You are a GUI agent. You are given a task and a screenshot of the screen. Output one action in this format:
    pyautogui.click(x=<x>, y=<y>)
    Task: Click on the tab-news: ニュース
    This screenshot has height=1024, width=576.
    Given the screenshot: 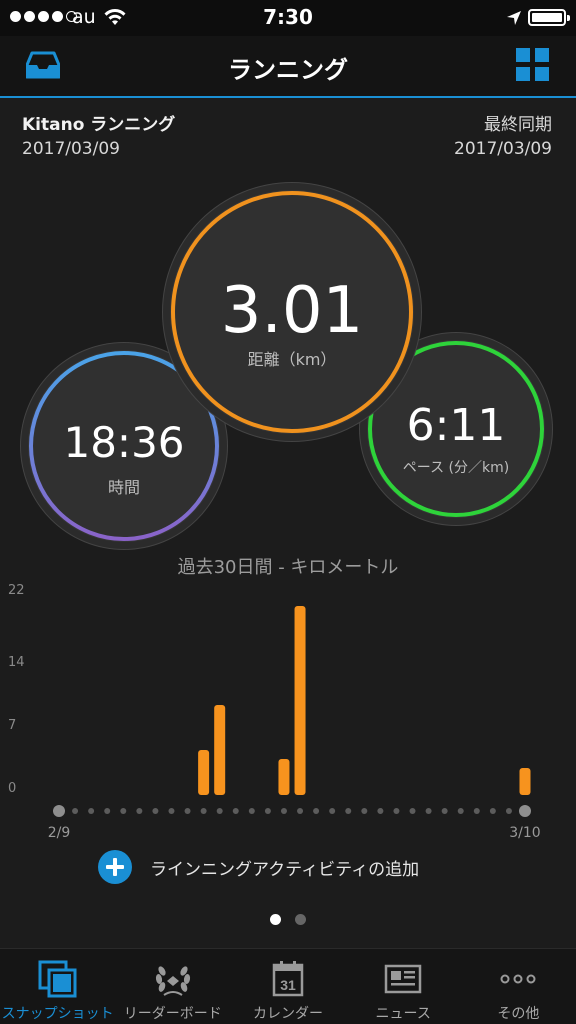 What is the action you would take?
    pyautogui.click(x=403, y=986)
    